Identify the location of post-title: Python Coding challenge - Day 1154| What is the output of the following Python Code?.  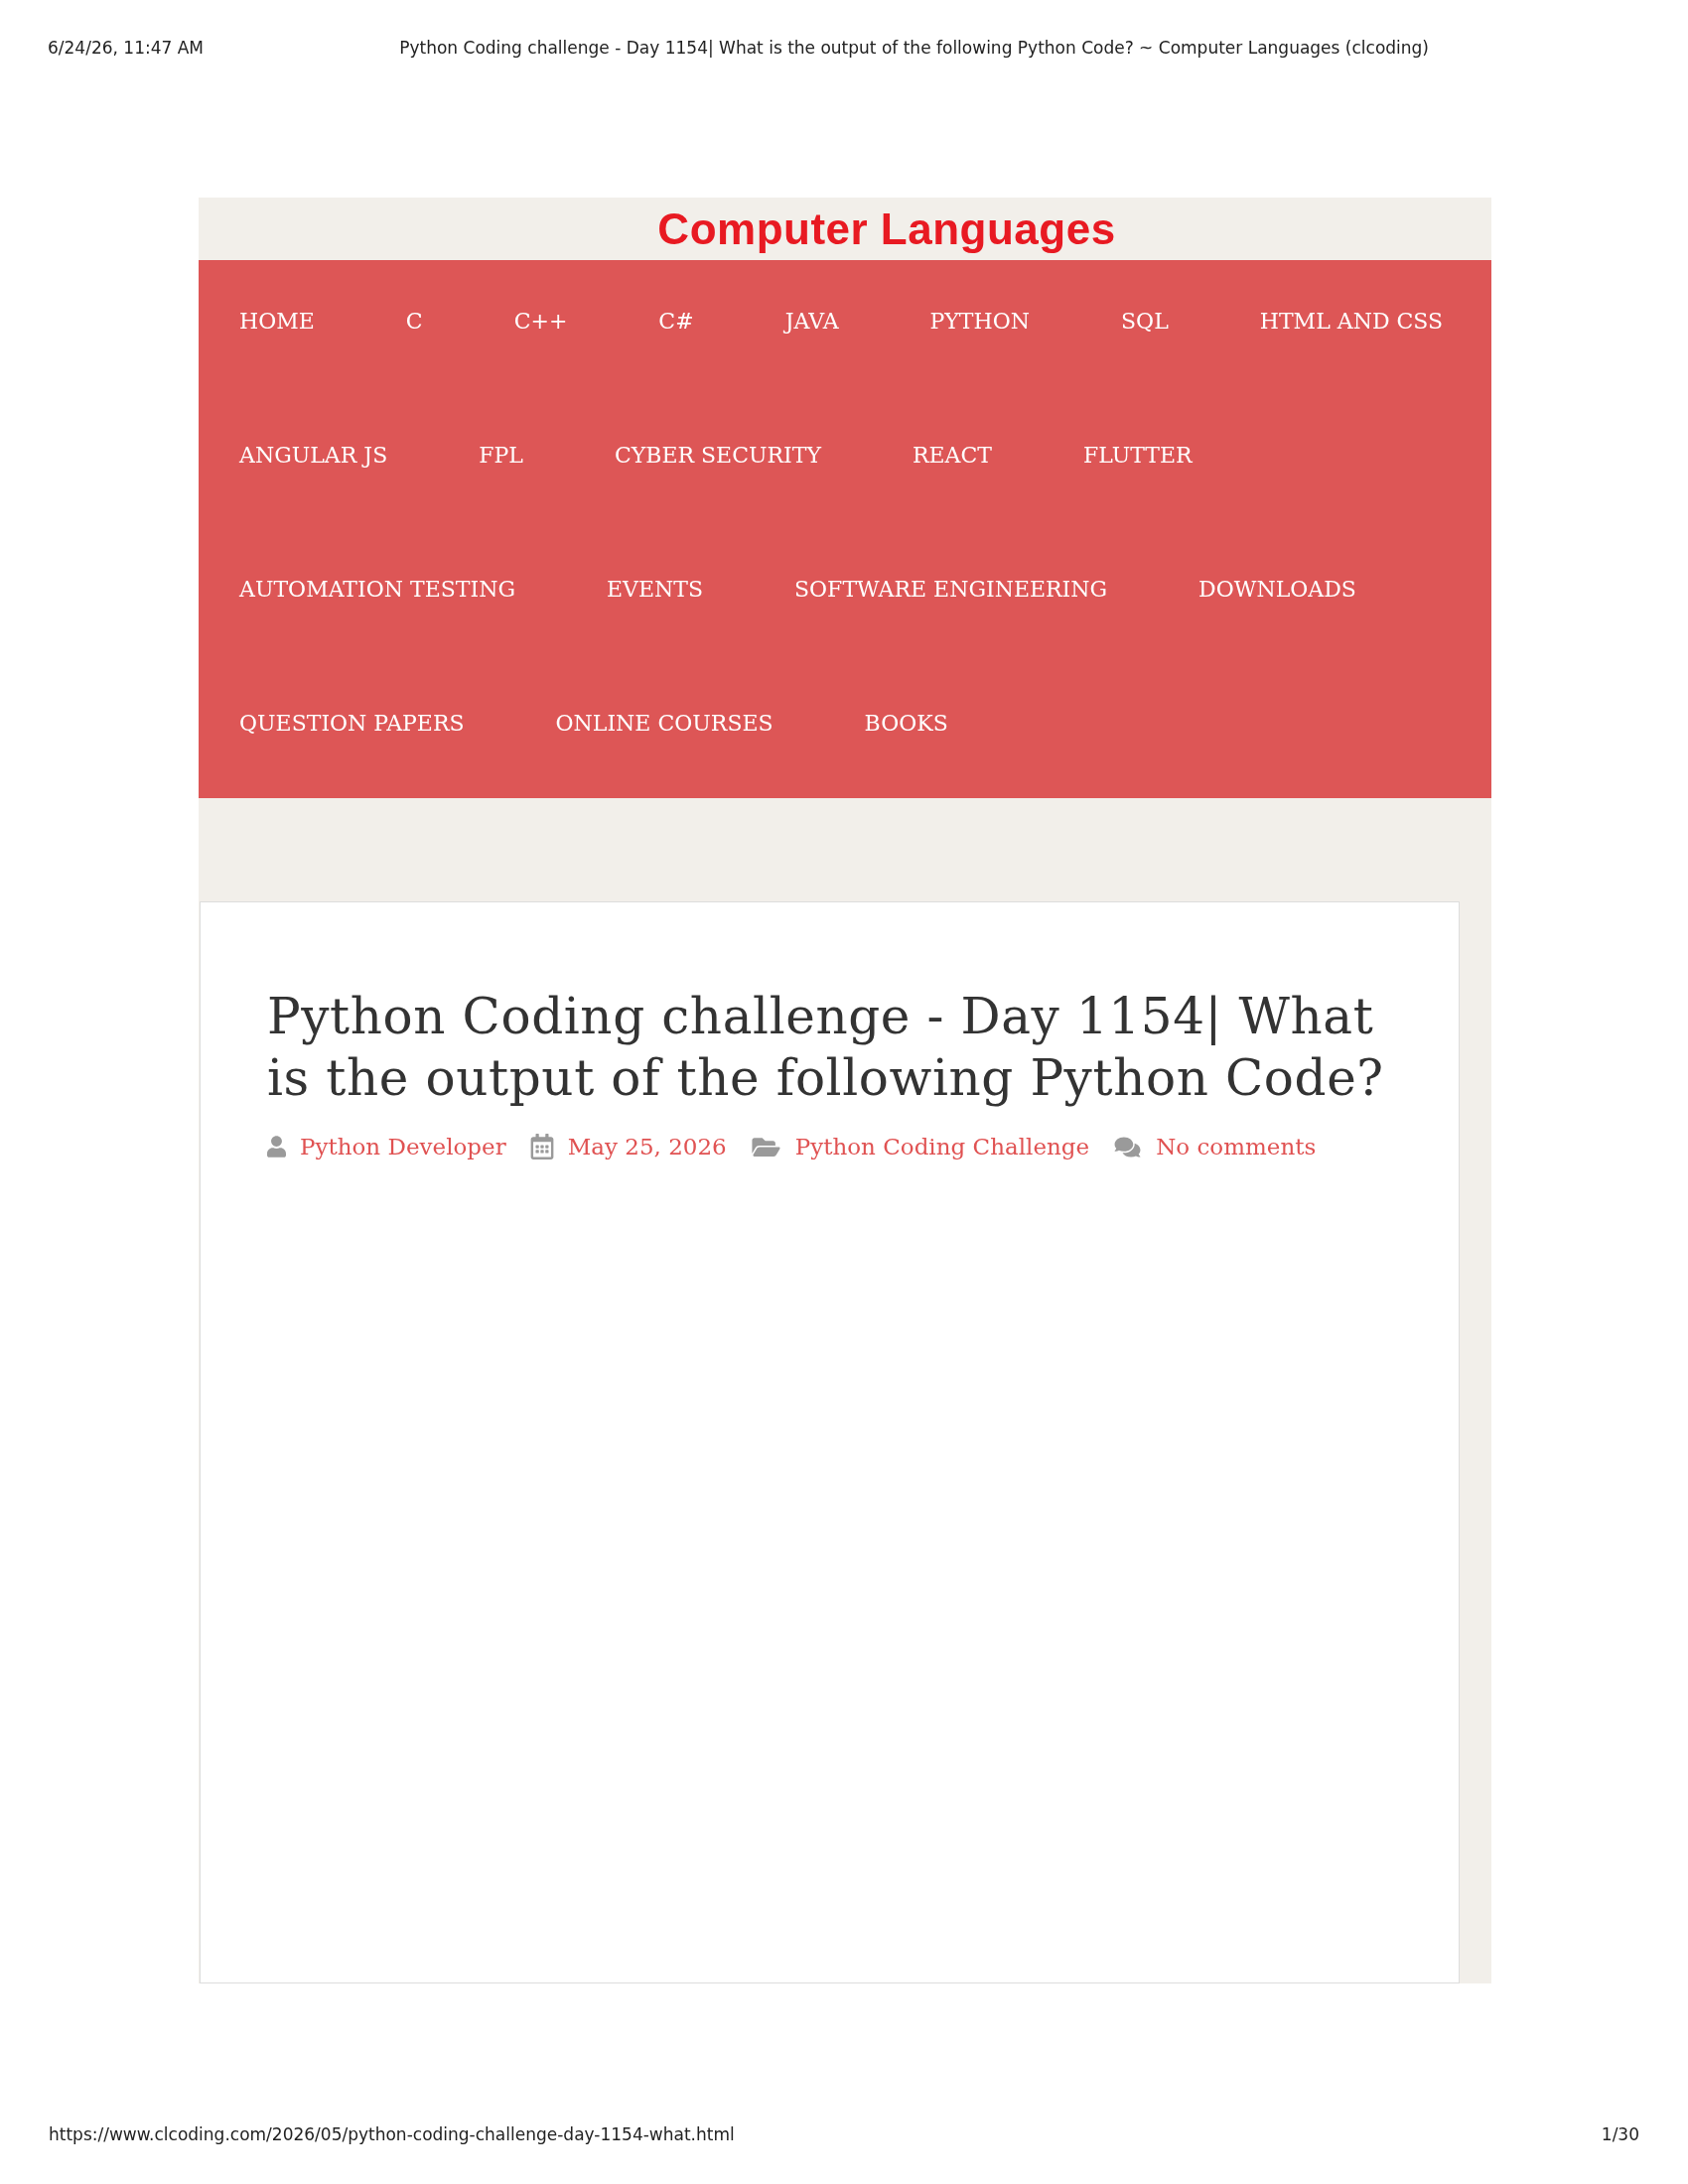
(826, 1048).